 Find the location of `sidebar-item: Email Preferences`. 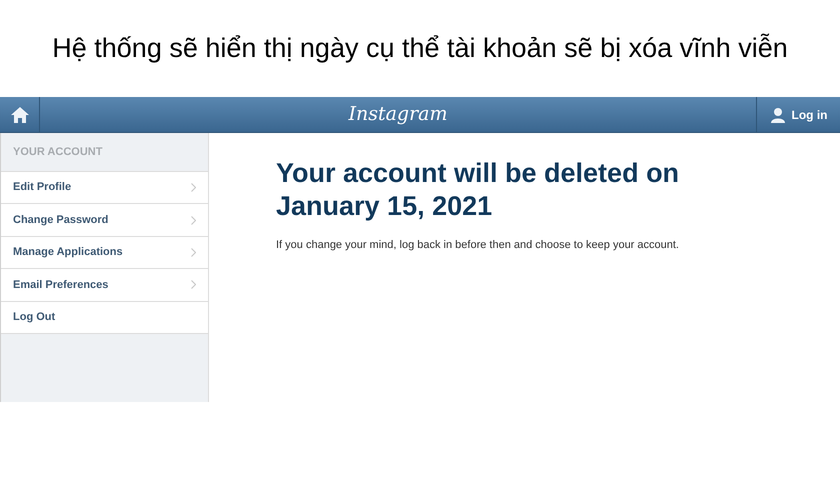

sidebar-item: Email Preferences is located at coordinates (104, 285).